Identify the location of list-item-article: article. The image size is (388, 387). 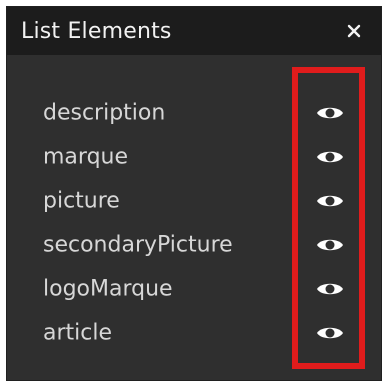
(194, 333).